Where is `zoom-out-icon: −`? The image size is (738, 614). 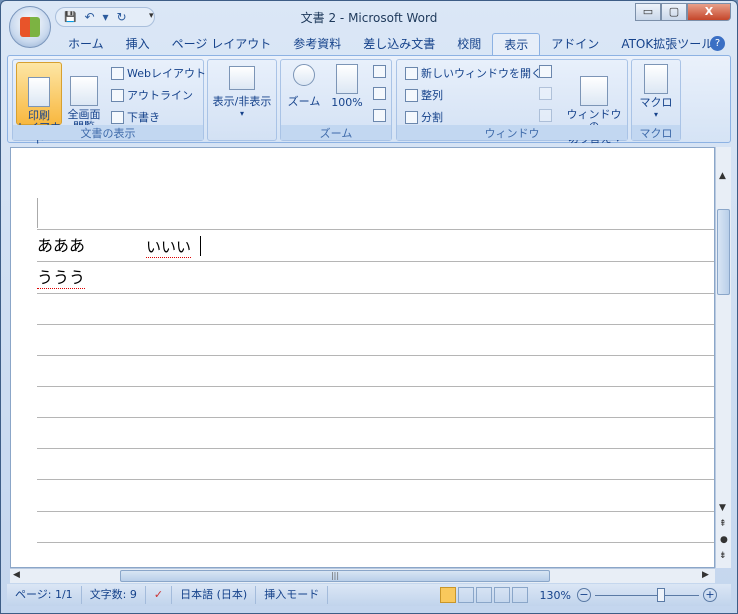 zoom-out-icon: − is located at coordinates (584, 595).